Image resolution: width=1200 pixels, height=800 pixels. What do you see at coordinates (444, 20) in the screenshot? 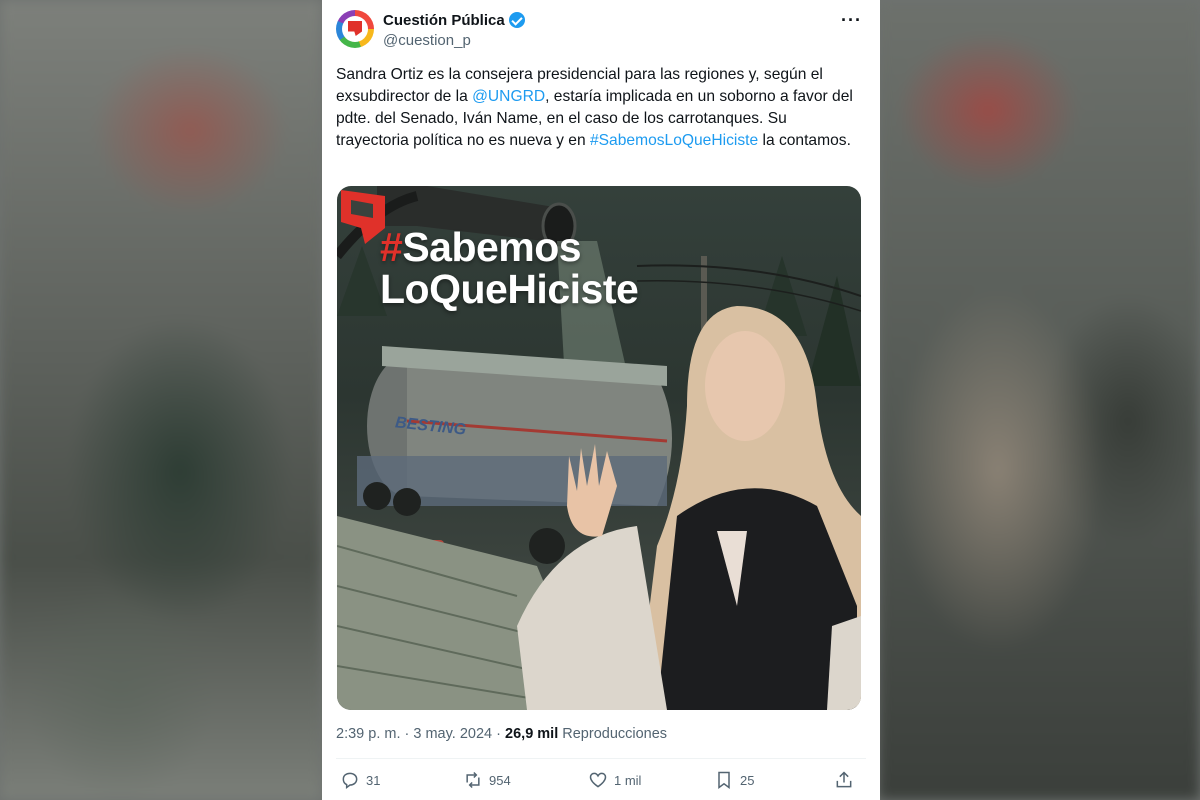
I see `display-name-text: Cuestión Pública` at bounding box center [444, 20].